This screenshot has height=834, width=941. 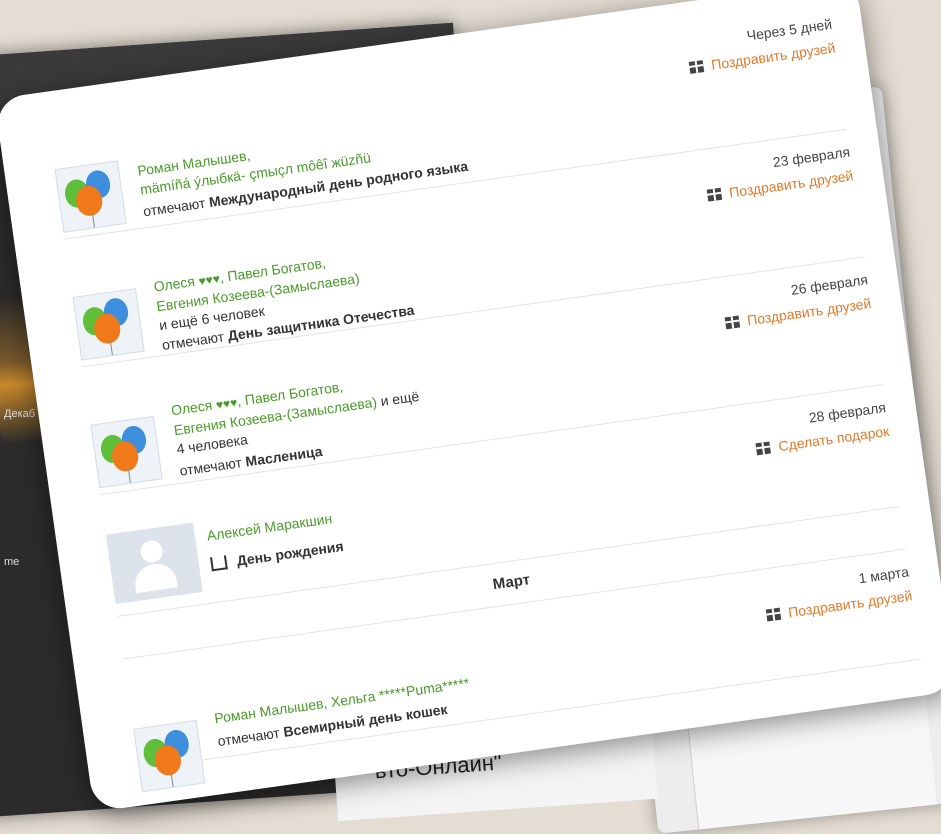 What do you see at coordinates (829, 284) in the screenshot?
I see `event-date: 26 февраля` at bounding box center [829, 284].